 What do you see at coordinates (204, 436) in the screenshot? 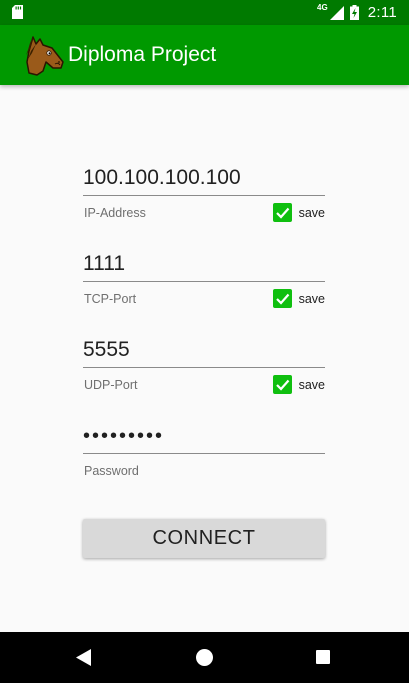
I see `password-input: •••••••••` at bounding box center [204, 436].